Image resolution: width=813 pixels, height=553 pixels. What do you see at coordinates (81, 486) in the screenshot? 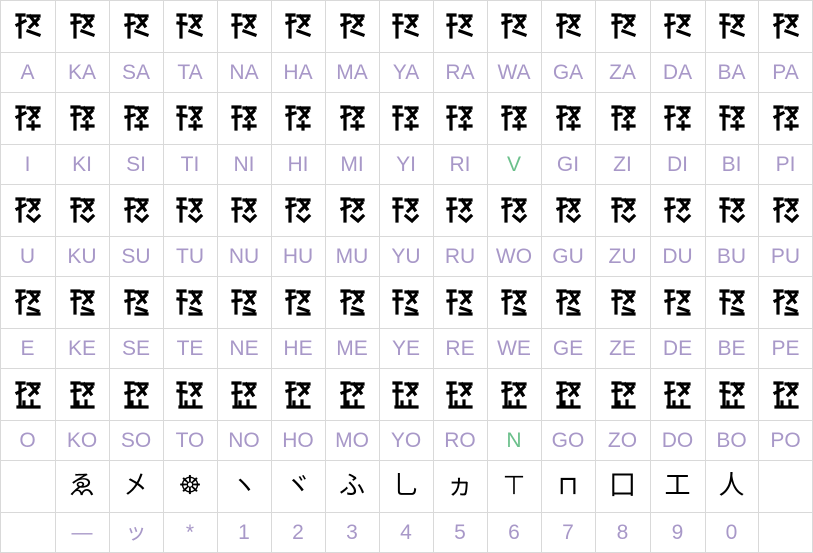
I see `symbol-glyph: ゑ` at bounding box center [81, 486].